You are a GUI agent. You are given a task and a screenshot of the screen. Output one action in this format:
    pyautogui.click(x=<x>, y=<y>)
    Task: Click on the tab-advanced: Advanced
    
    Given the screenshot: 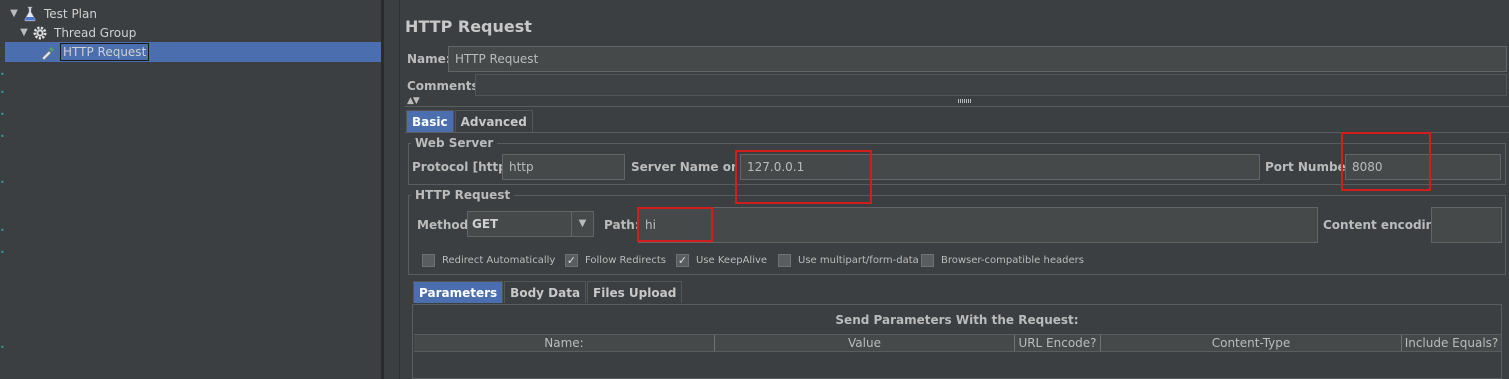 What is the action you would take?
    pyautogui.click(x=493, y=121)
    